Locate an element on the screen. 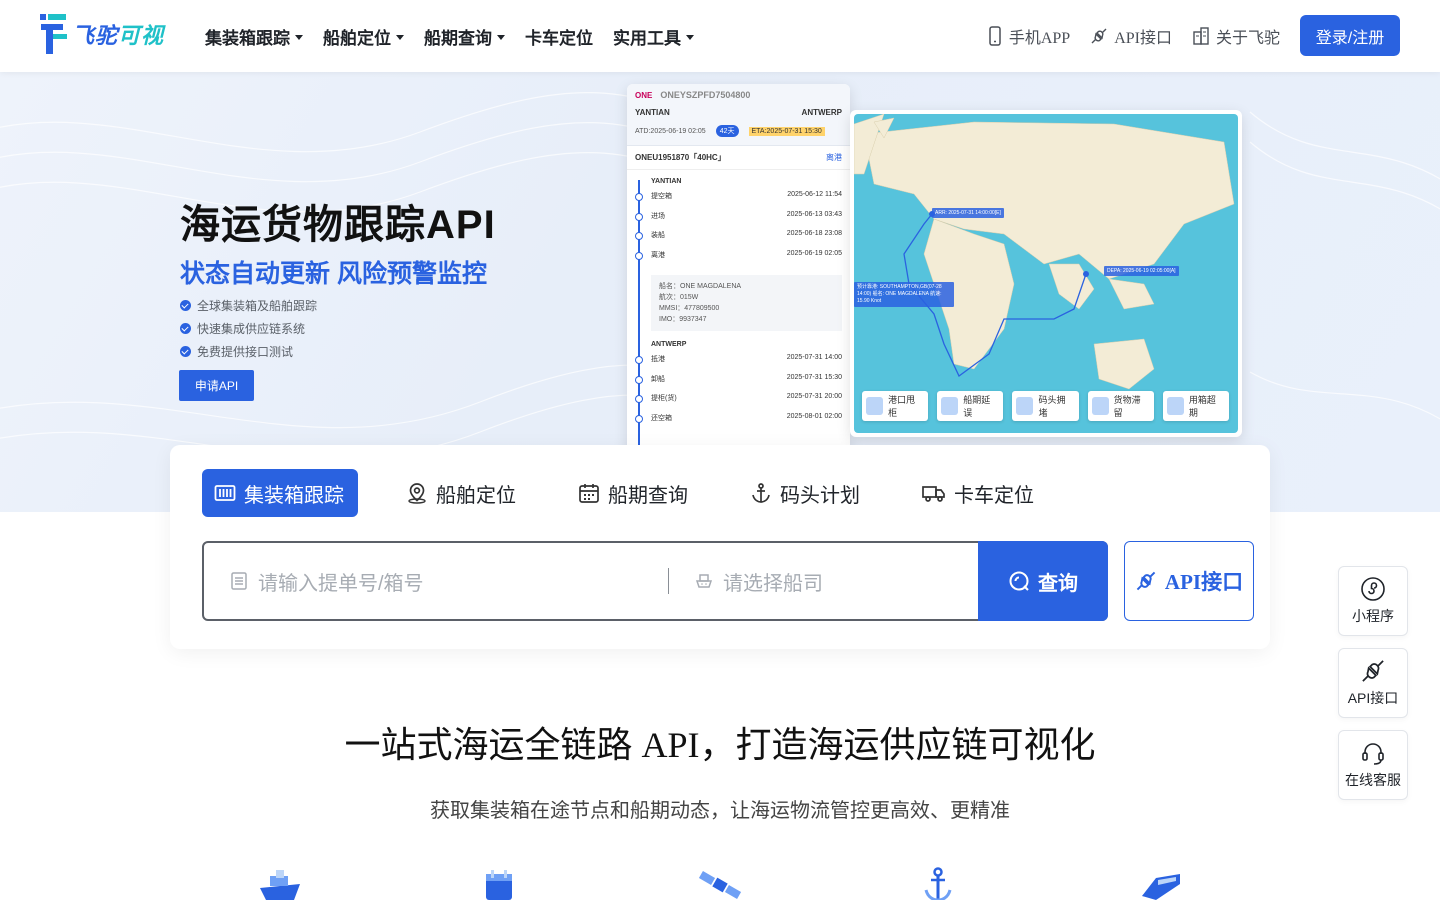  float-mini-program: 小程序 is located at coordinates (1373, 601).